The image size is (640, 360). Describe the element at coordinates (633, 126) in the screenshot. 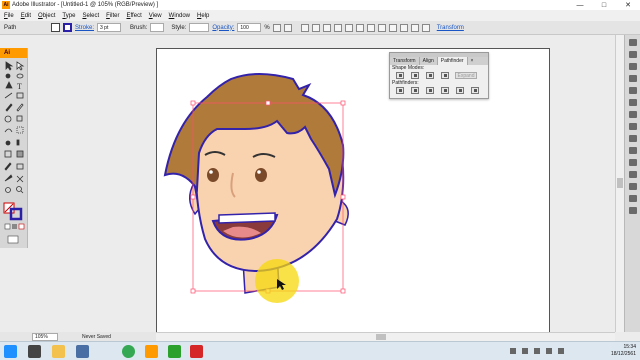

I see `transparency-panel-icon` at that location.